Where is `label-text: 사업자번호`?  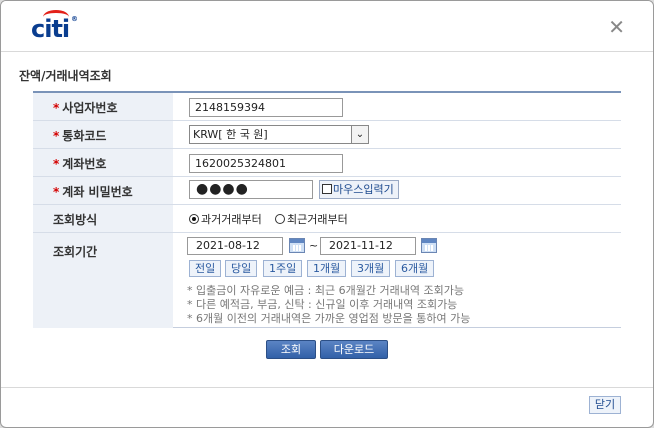 label-text: 사업자번호 is located at coordinates (90, 108).